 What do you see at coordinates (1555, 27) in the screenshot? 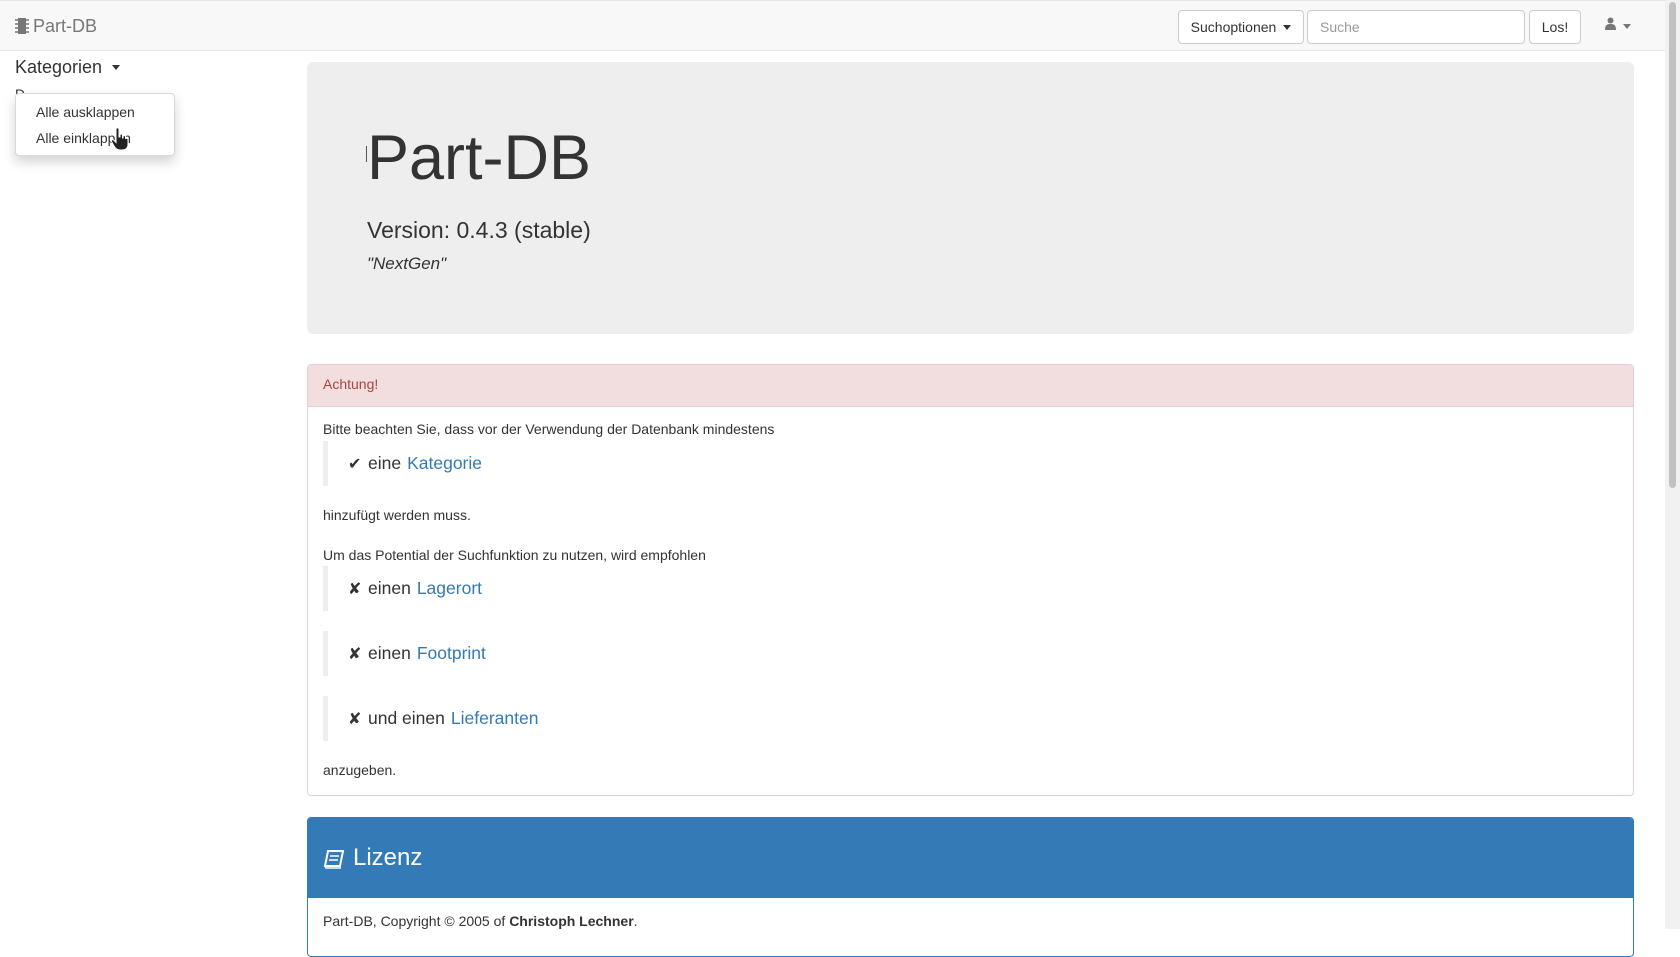
I see `search-go-button: Los!` at bounding box center [1555, 27].